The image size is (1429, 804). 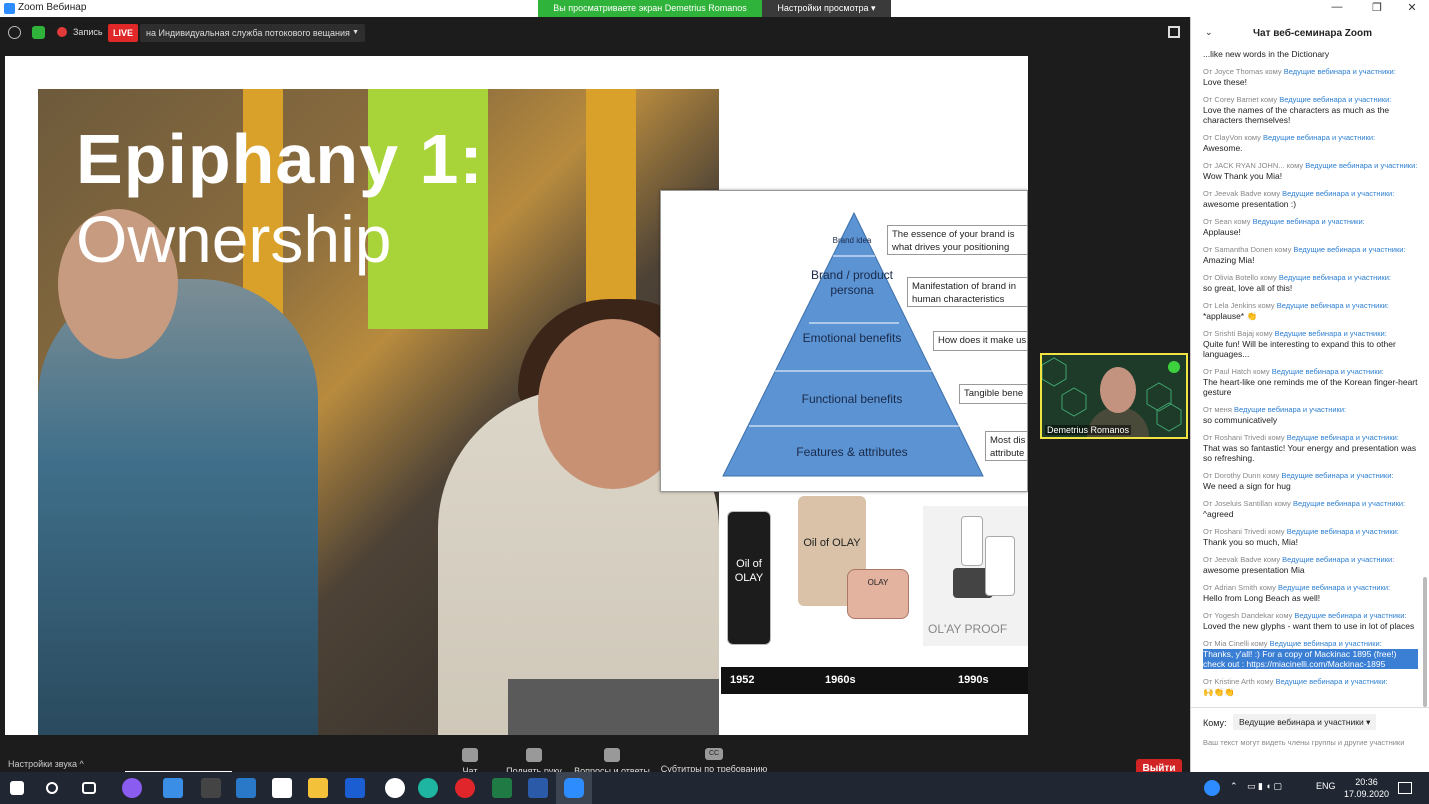 What do you see at coordinates (178, 507) in the screenshot?
I see `photo-person-left` at bounding box center [178, 507].